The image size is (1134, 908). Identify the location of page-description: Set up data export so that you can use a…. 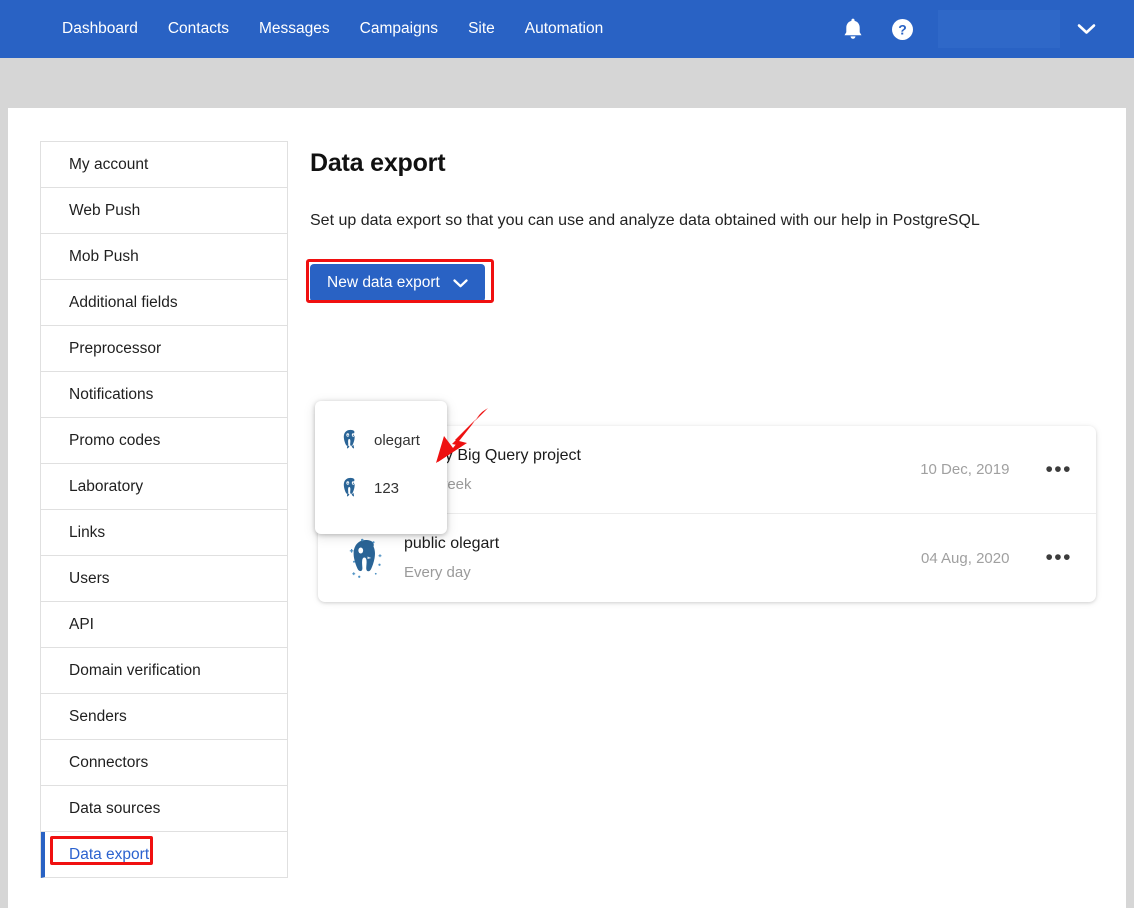
(645, 220).